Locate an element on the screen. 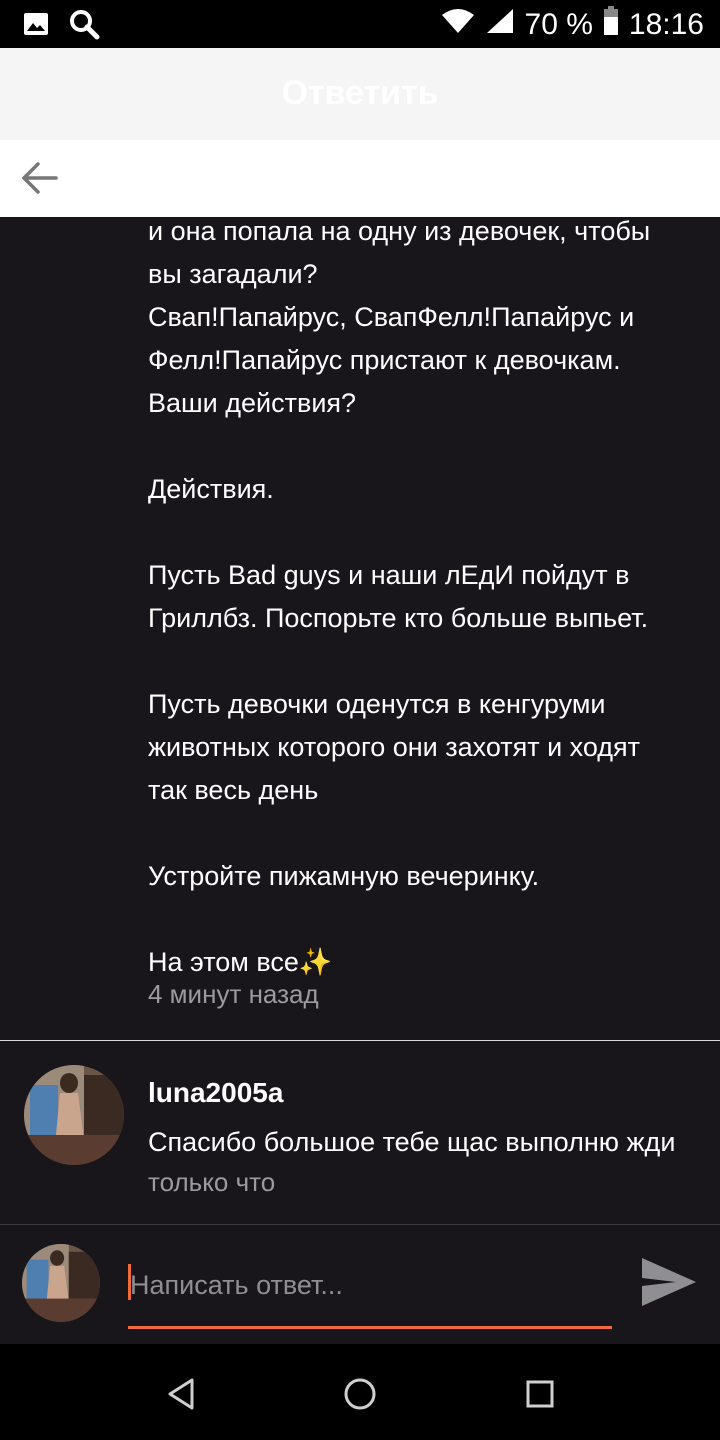 The width and height of the screenshot is (720, 1440). nav-home-button is located at coordinates (360, 1394).